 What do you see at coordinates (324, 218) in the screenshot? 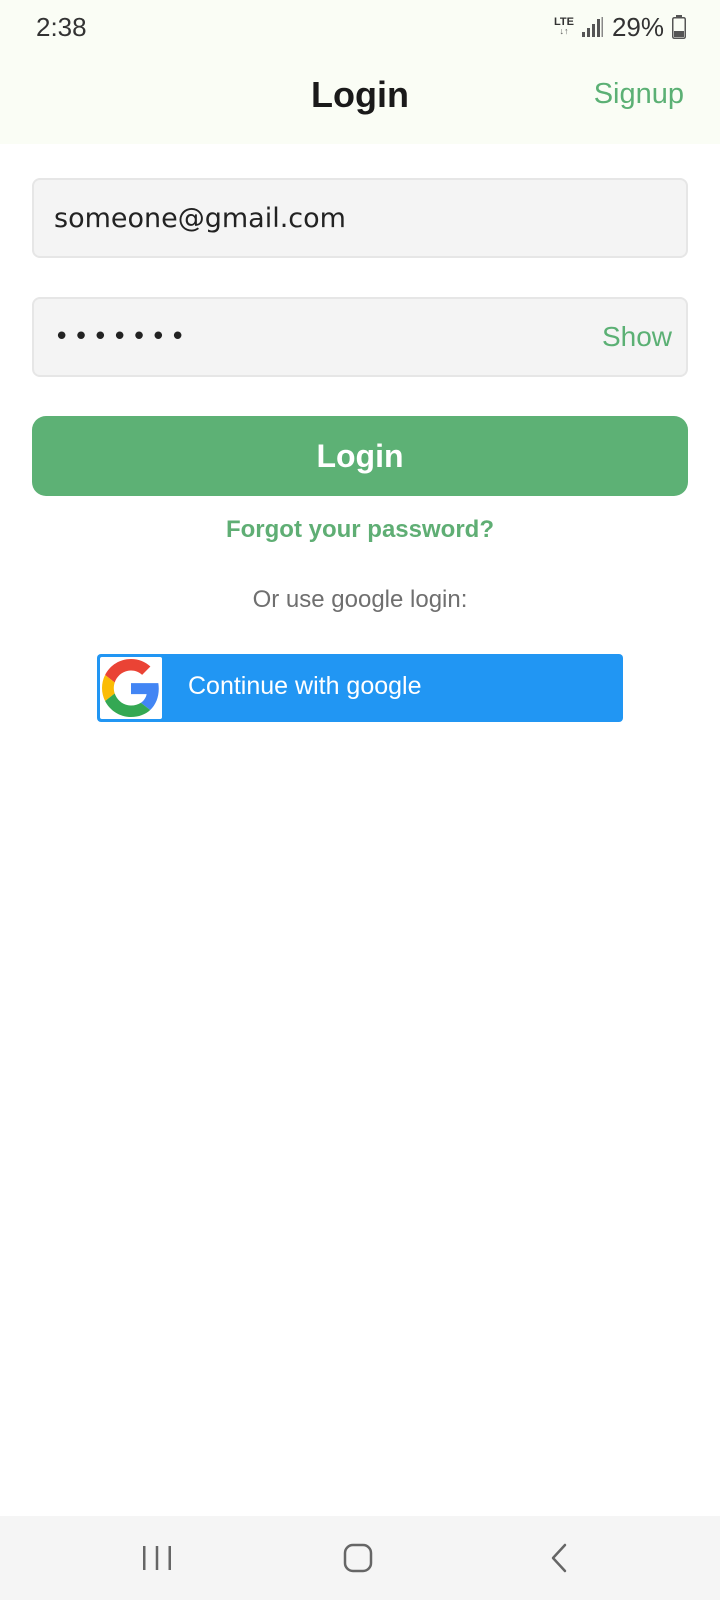
I see `email-input` at bounding box center [324, 218].